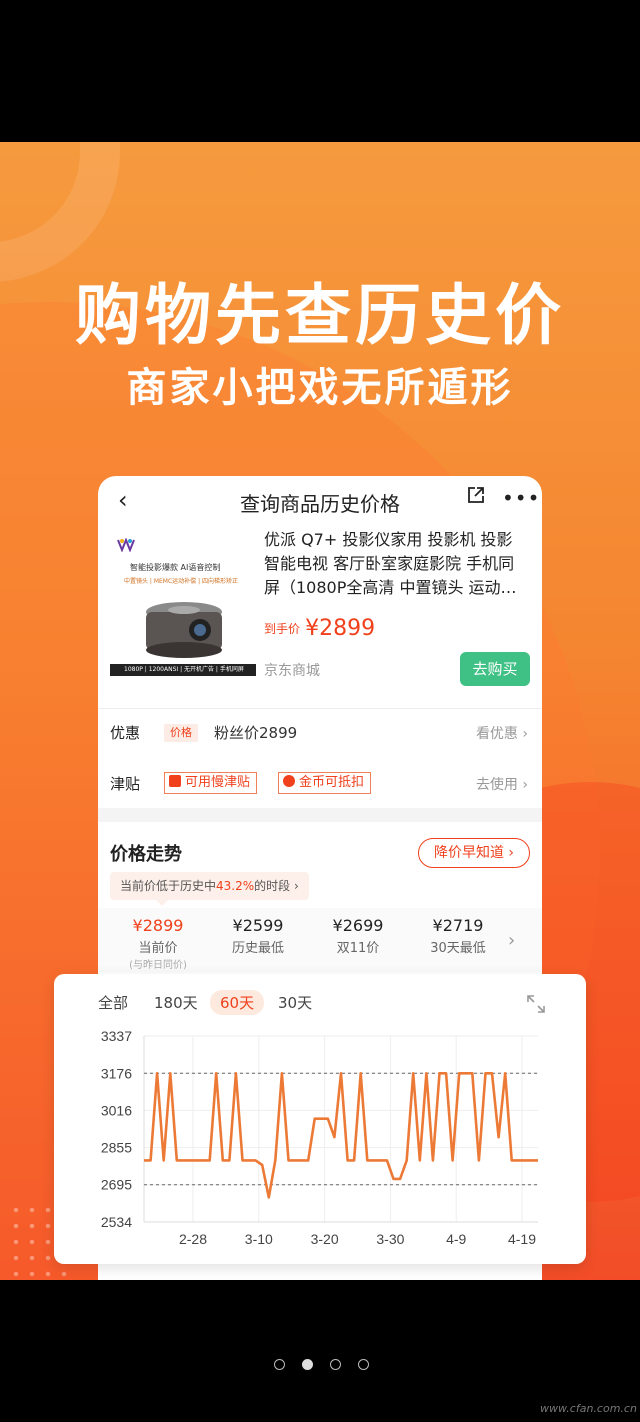  Describe the element at coordinates (521, 498) in the screenshot. I see `more-icon: •••` at that location.